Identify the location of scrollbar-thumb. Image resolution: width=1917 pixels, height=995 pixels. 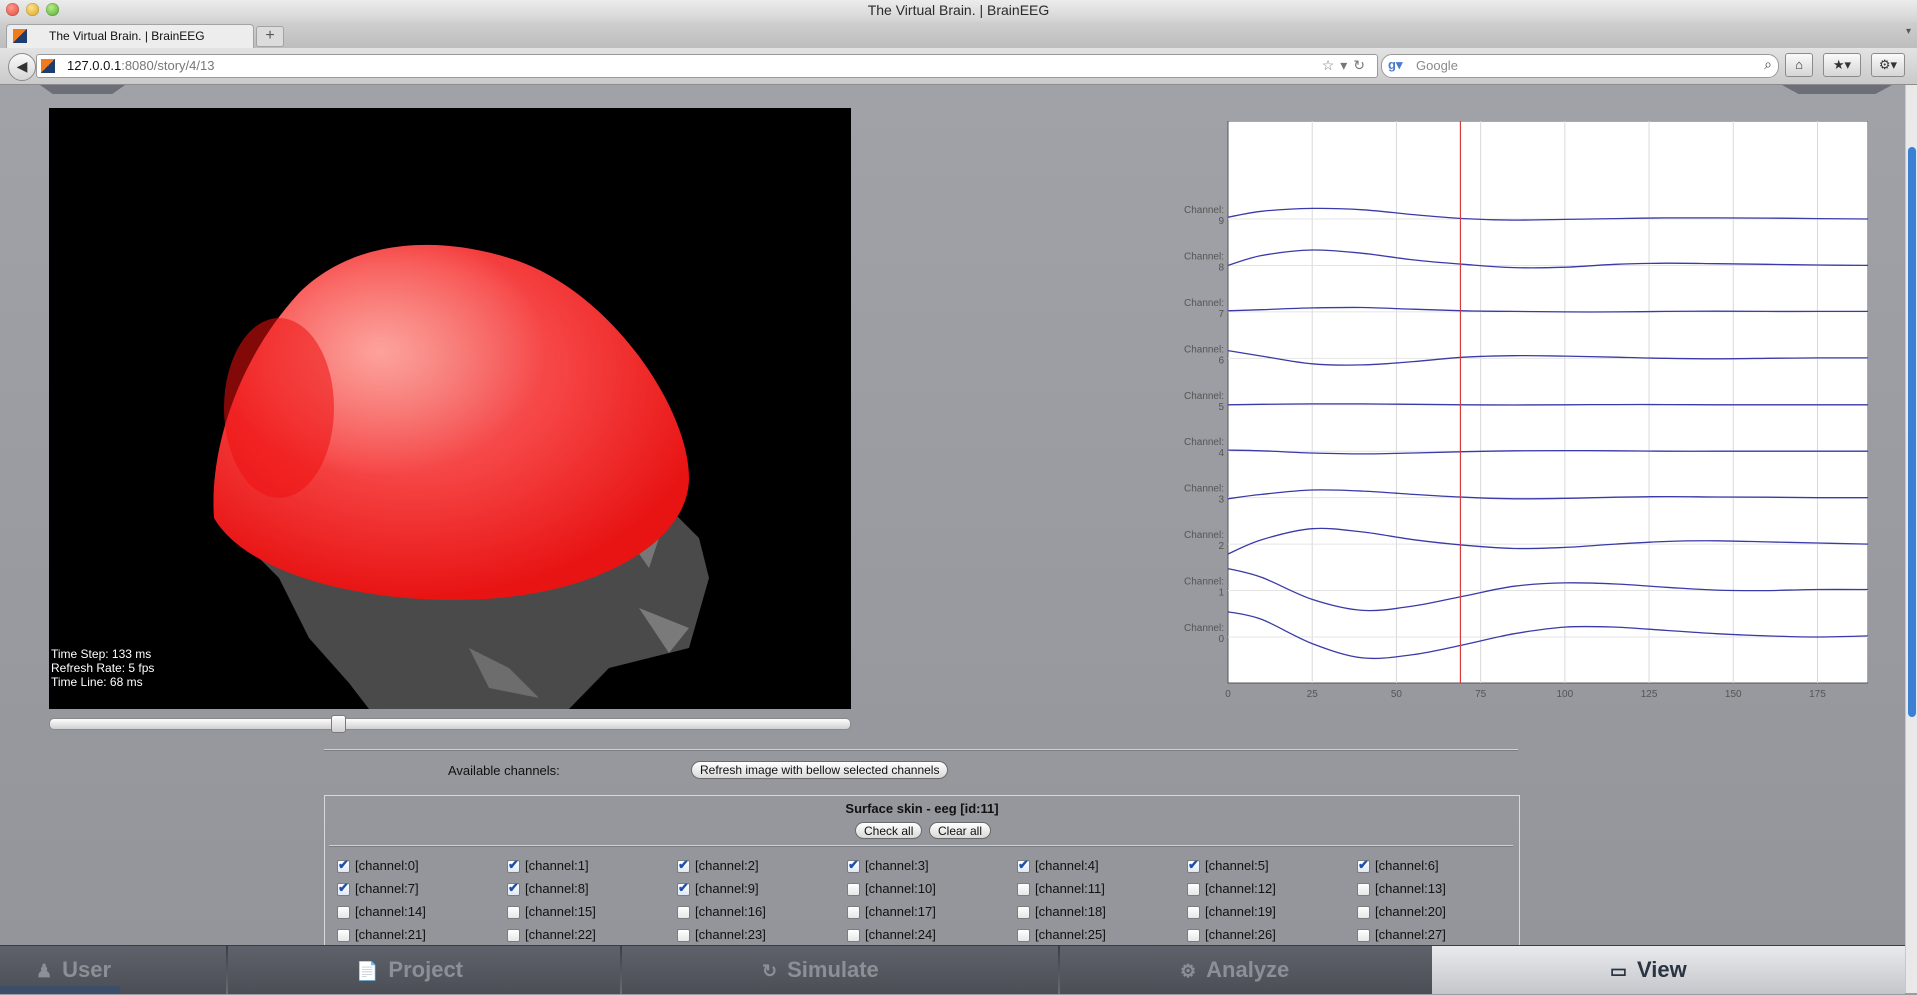
(1912, 432).